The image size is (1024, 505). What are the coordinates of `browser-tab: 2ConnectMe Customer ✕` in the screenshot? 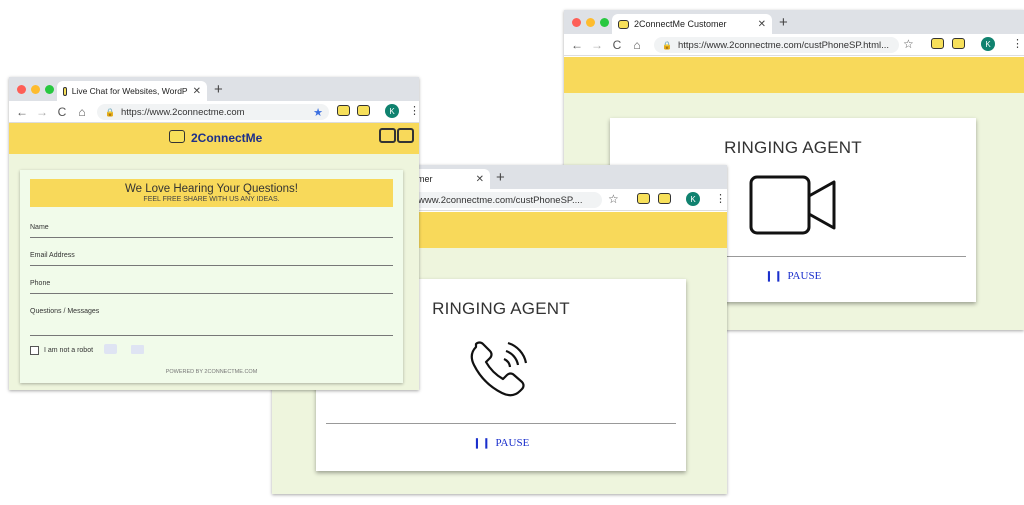 It's located at (692, 24).